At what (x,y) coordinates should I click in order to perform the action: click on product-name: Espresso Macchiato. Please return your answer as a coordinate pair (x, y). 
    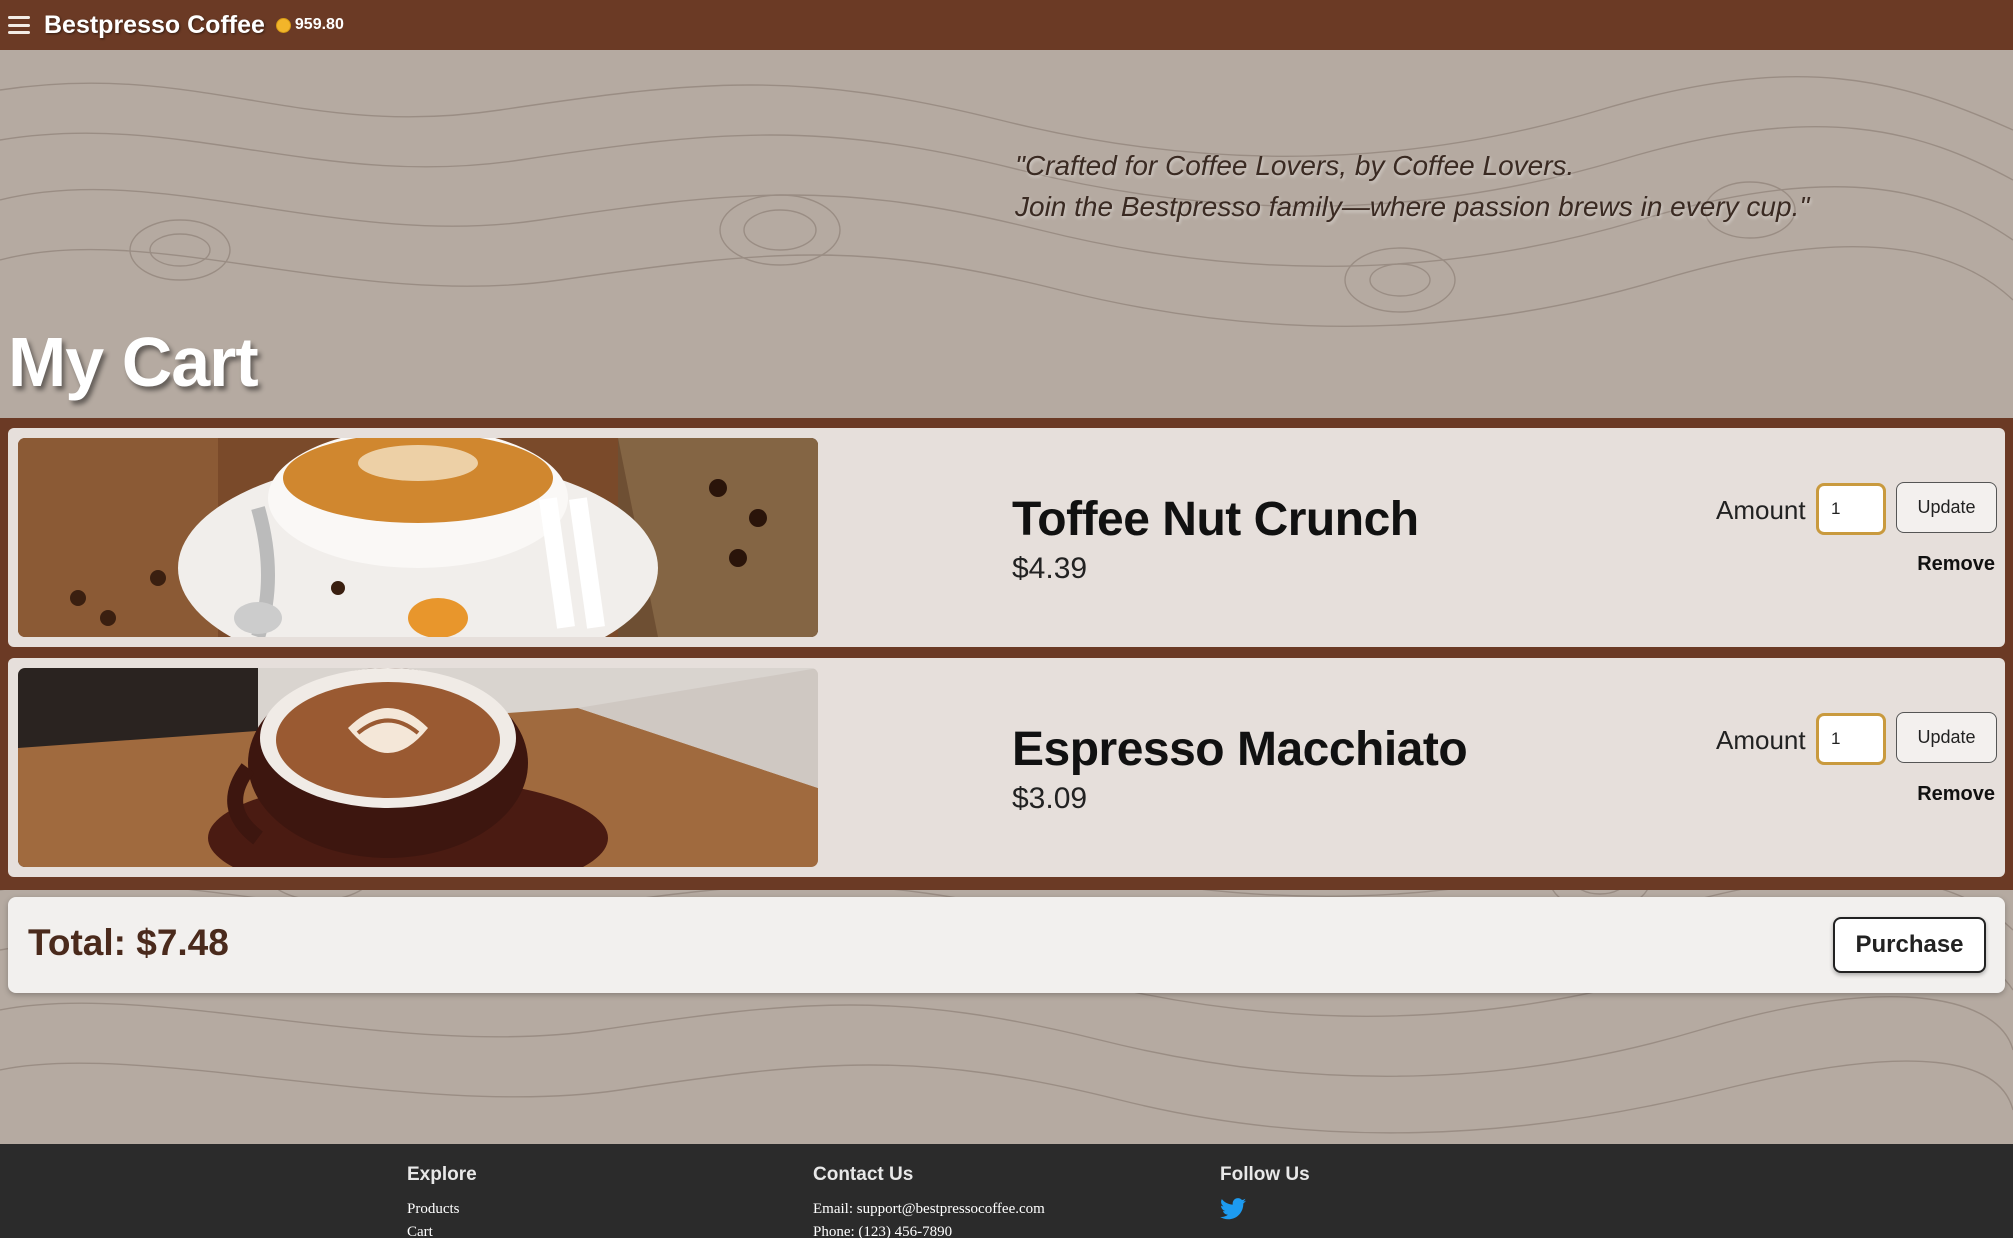
    Looking at the image, I should click on (1240, 749).